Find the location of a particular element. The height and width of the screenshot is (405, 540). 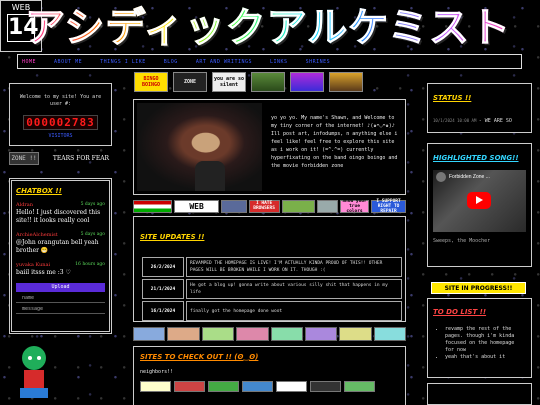

orange-badge is located at coordinates (346, 82).